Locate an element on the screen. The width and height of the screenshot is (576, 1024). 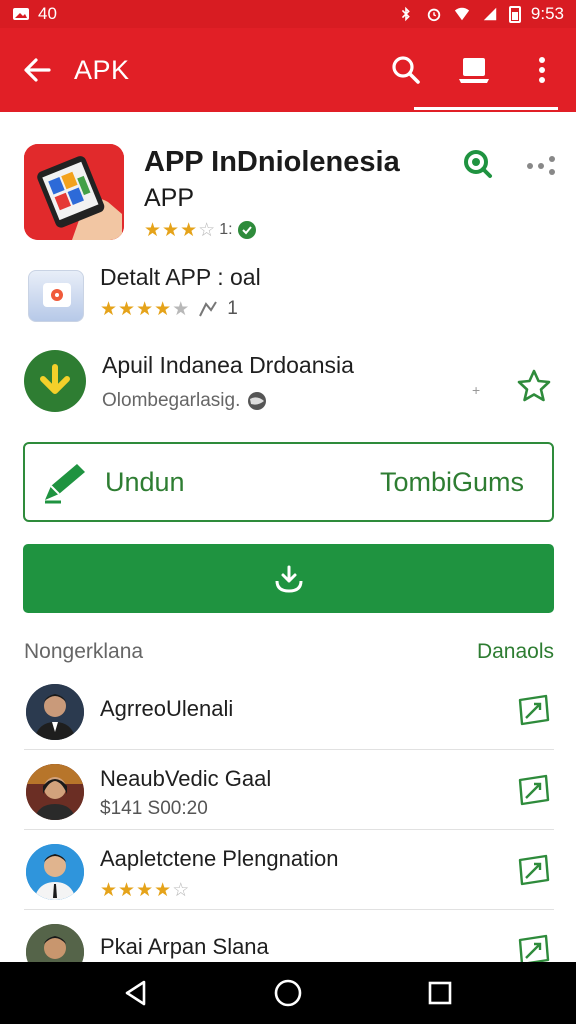
install-subtitle: Olombegarlasig. is located at coordinates (171, 400).